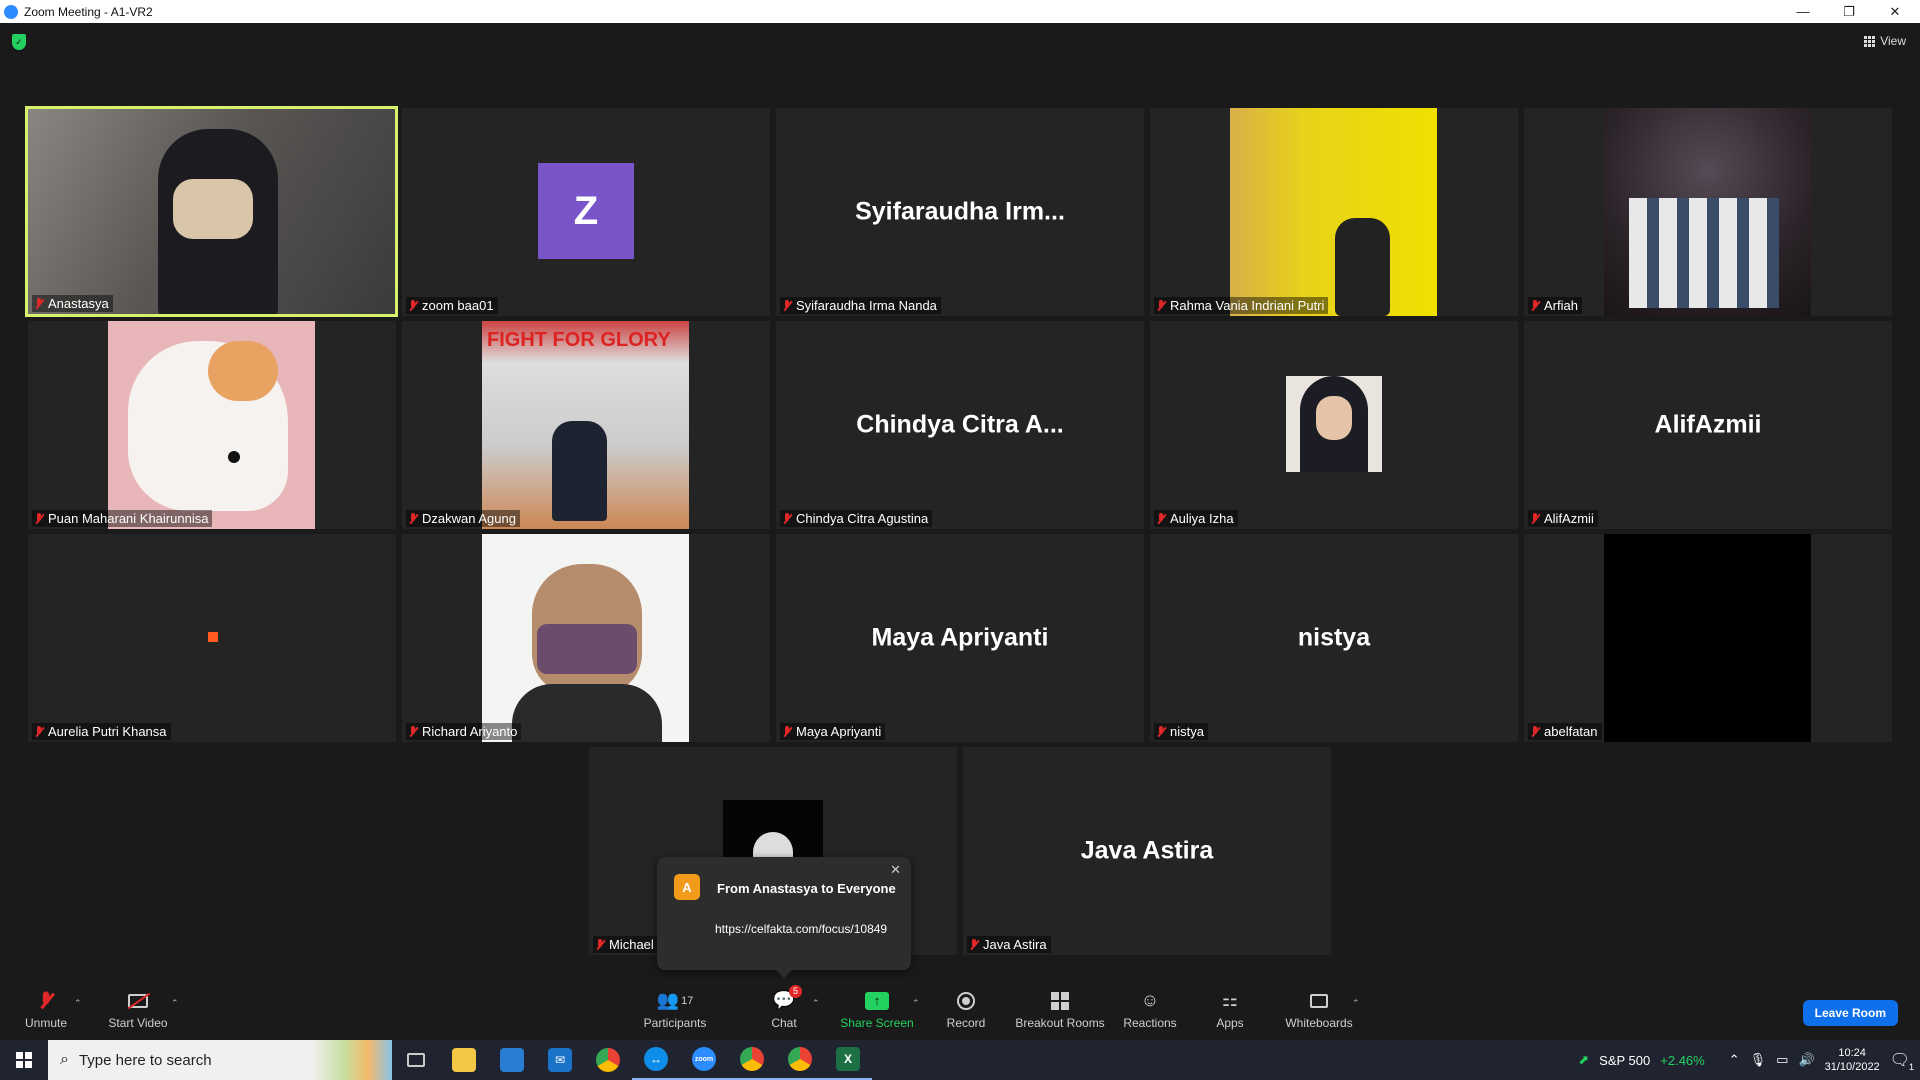 The image size is (1920, 1080). I want to click on store-button, so click(512, 1060).